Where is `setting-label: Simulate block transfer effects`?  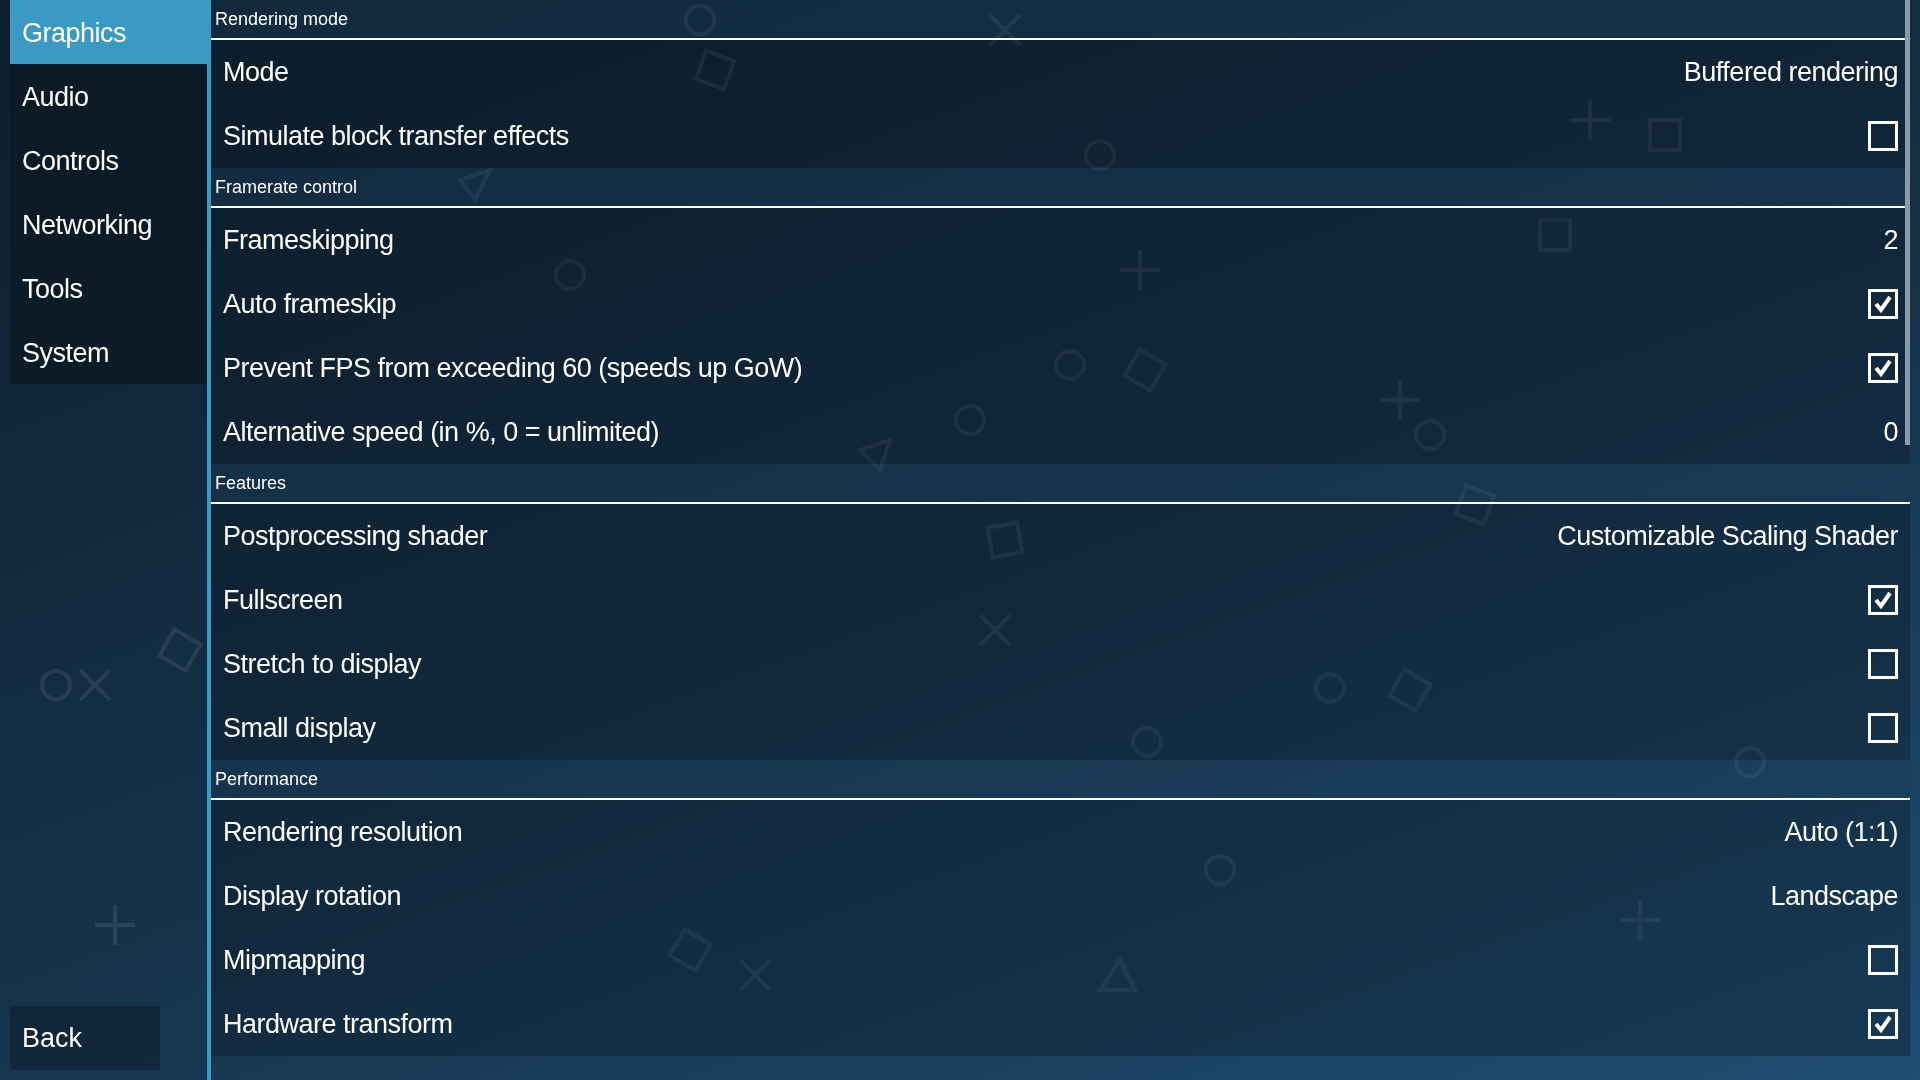 setting-label: Simulate block transfer effects is located at coordinates (396, 136).